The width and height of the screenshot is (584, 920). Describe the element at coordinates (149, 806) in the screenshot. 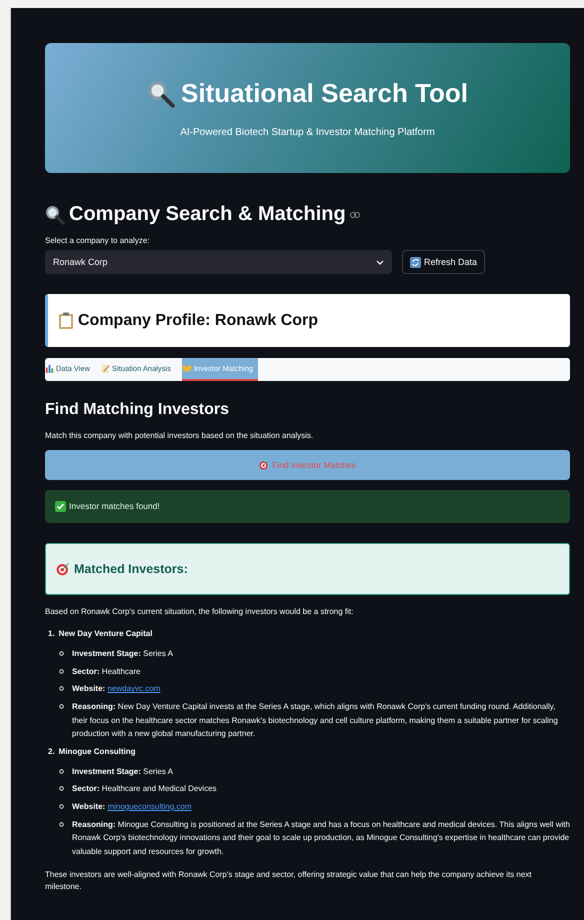

I see `website-link: minogueconsulting.com` at that location.